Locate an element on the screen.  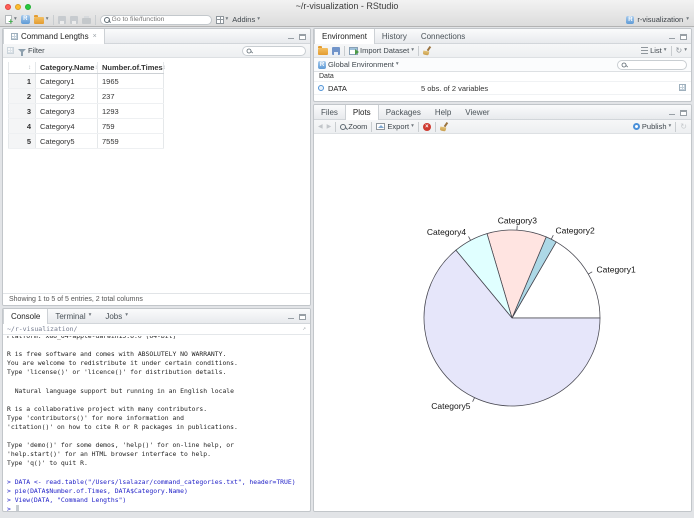
tab-history: History is located at coordinates (394, 36).